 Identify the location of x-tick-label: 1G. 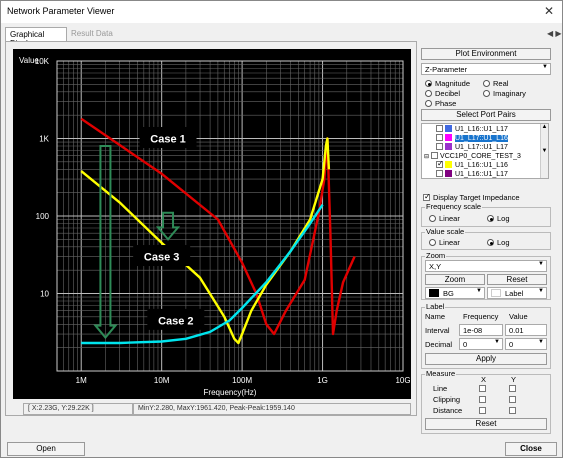
(322, 380).